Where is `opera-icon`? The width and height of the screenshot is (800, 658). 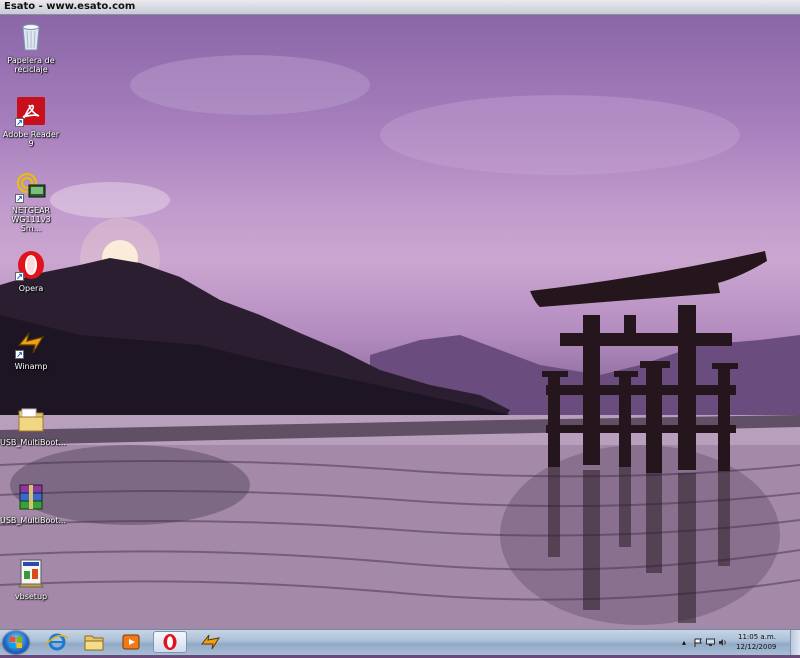
opera-icon is located at coordinates (170, 642).